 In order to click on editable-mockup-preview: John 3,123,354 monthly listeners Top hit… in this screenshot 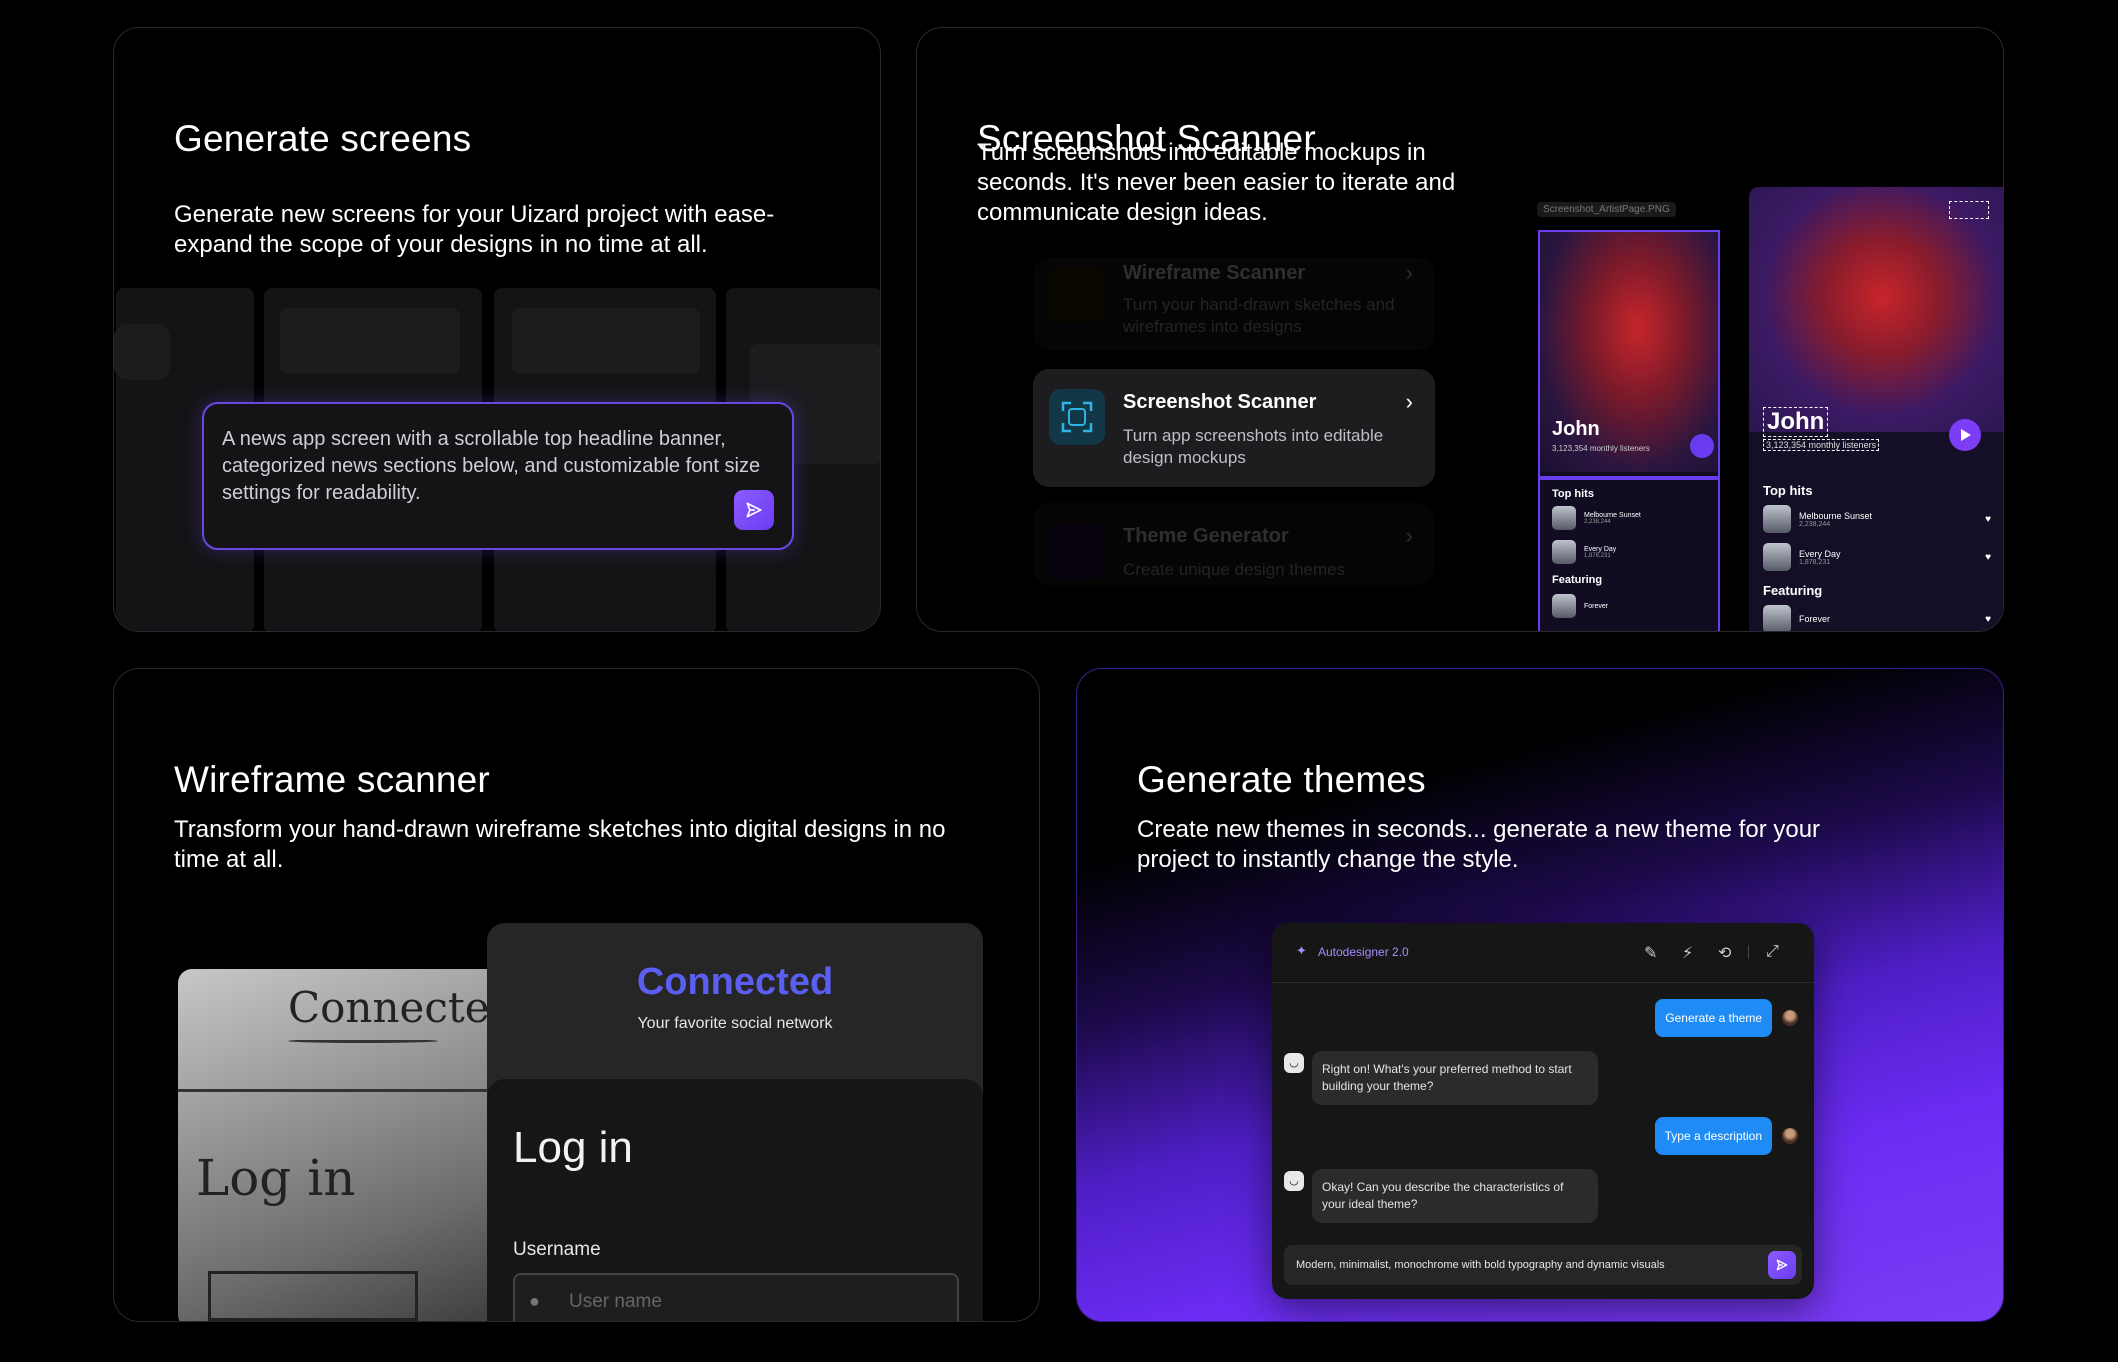, I will do `click(1876, 409)`.